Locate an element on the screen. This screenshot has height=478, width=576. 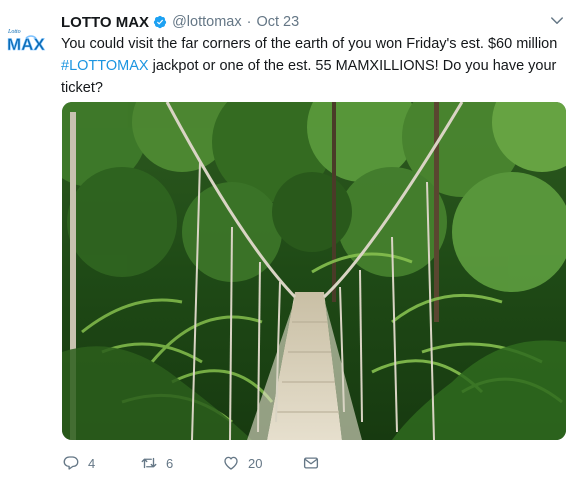
direct-message-button is located at coordinates (311, 463).